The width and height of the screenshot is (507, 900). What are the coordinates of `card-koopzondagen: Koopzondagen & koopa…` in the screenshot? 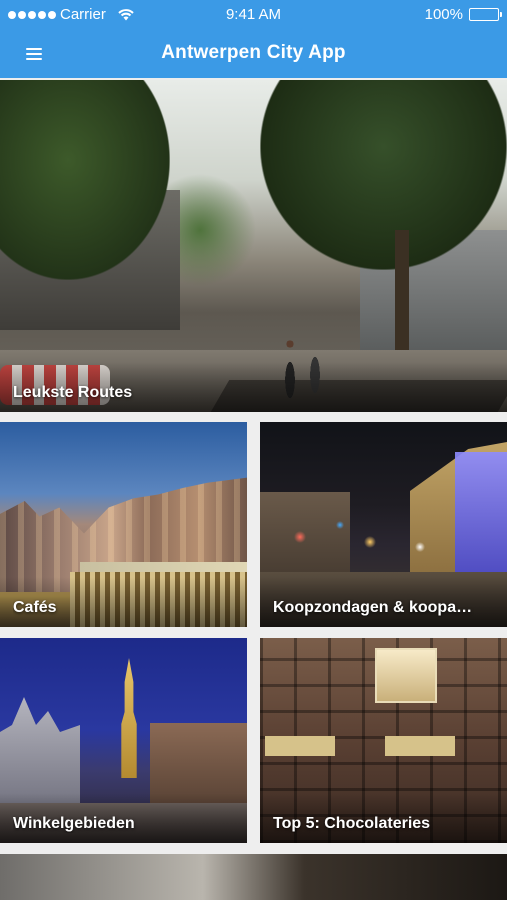 It's located at (383, 524).